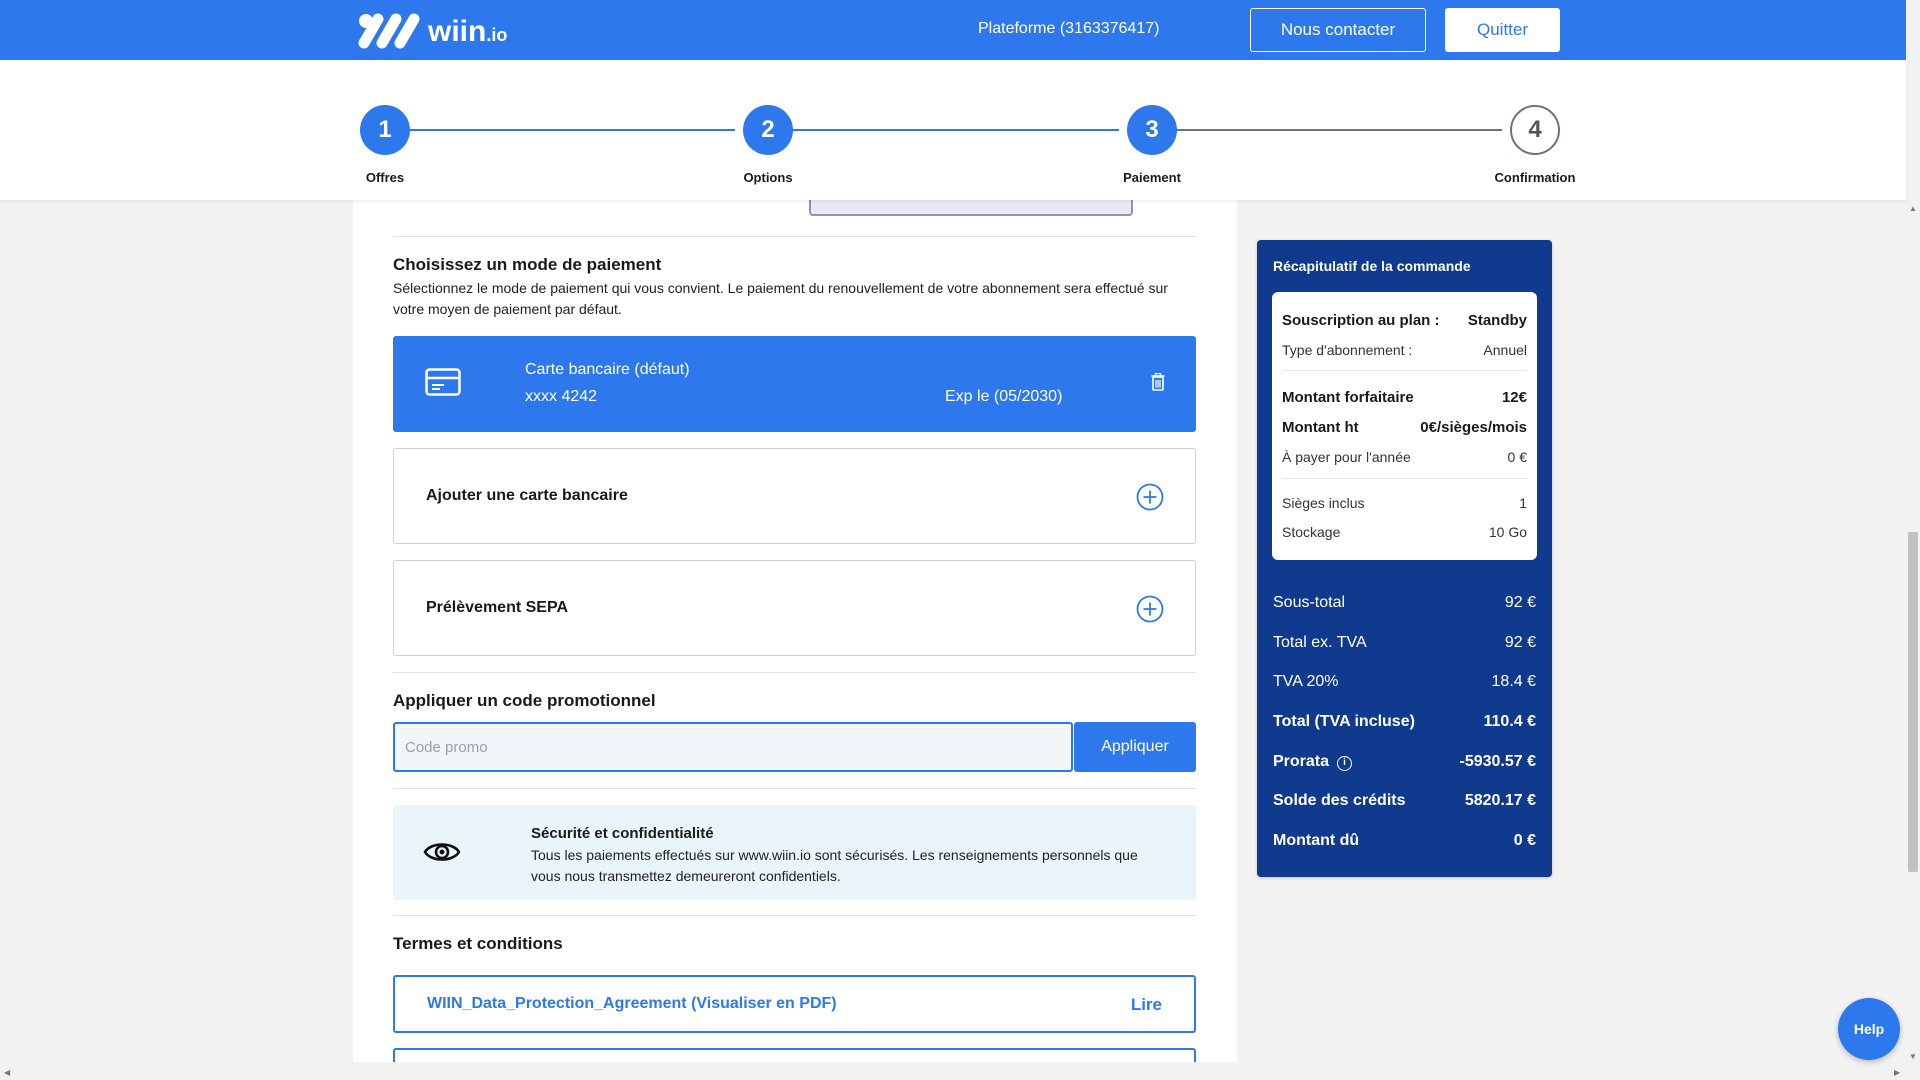  What do you see at coordinates (1372, 266) in the screenshot?
I see `summary-title: Récapitulatif de la commande` at bounding box center [1372, 266].